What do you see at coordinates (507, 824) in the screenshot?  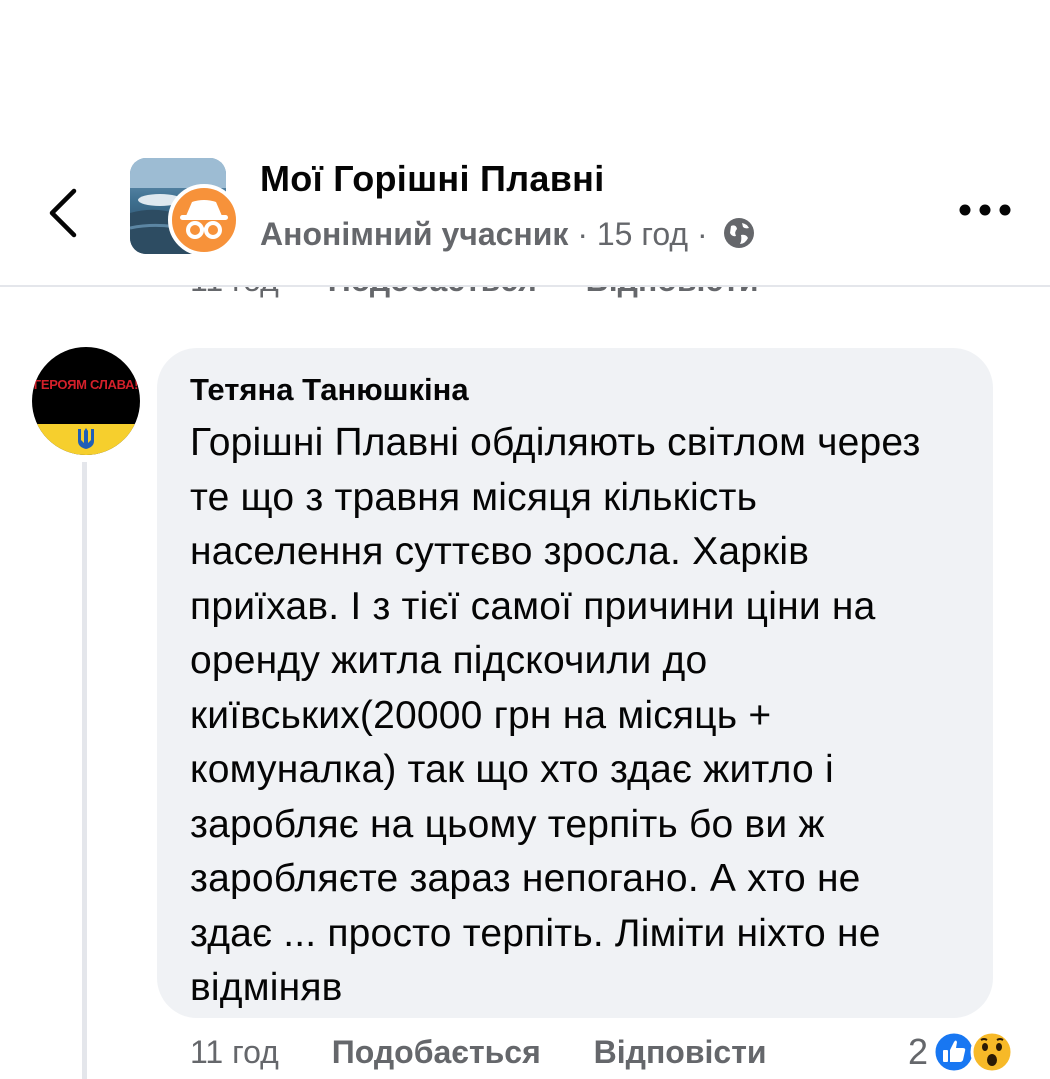 I see `comment-line: заробляє на цьому терпіть бо ви ж` at bounding box center [507, 824].